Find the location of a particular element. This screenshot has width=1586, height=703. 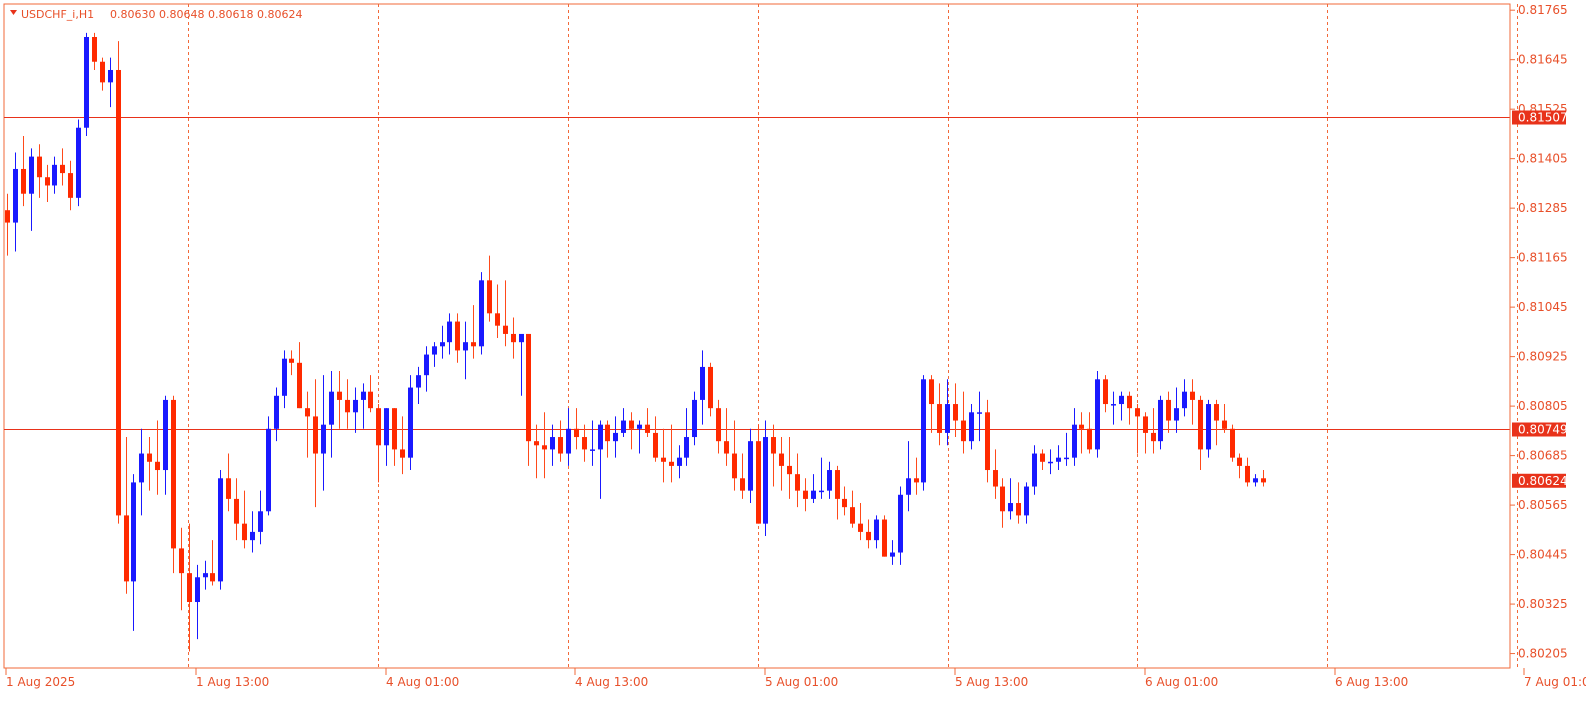

x-tick-label: 7 Aug 01:00 is located at coordinates (1555, 682).